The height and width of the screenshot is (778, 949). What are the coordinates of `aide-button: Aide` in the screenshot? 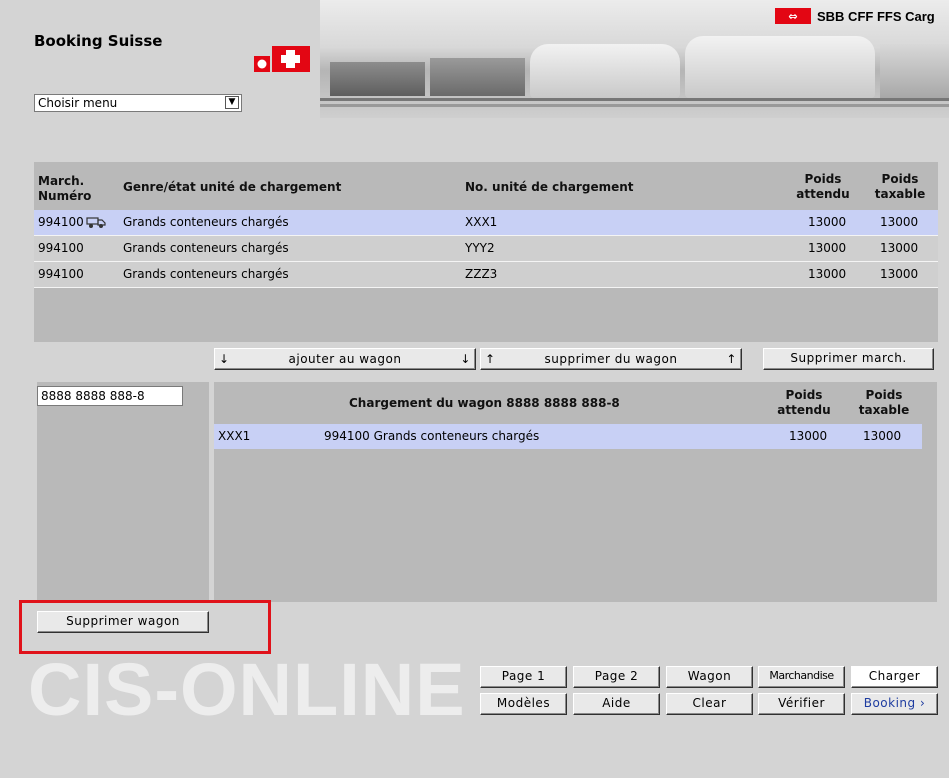 It's located at (616, 704).